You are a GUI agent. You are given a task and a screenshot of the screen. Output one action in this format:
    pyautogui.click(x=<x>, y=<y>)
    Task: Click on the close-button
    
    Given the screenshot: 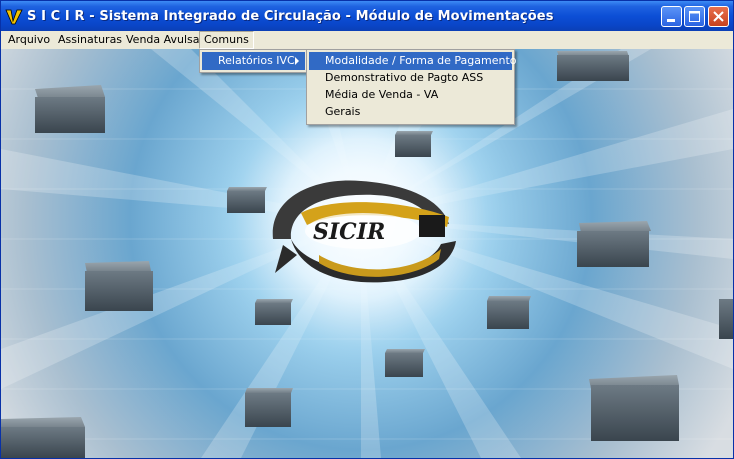 What is the action you would take?
    pyautogui.click(x=718, y=16)
    